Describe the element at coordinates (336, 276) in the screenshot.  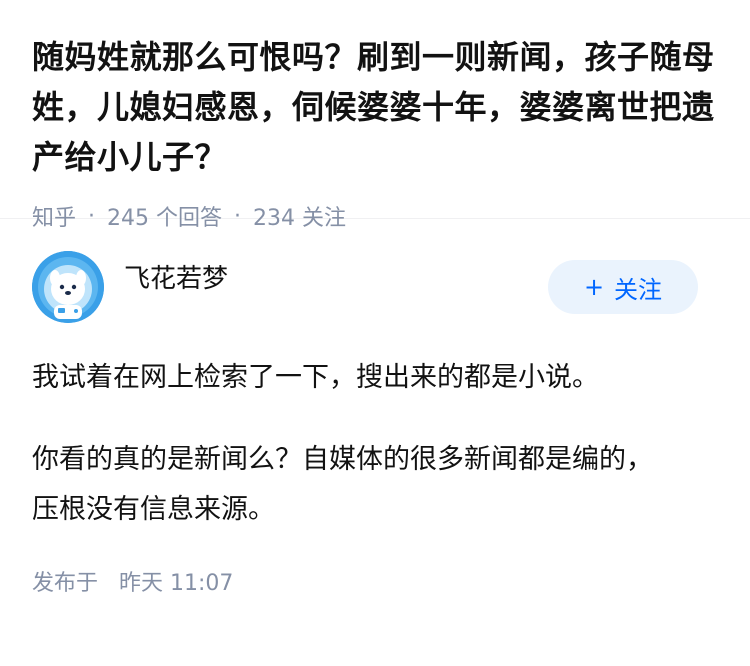
I see `author-name: 飞花若梦` at that location.